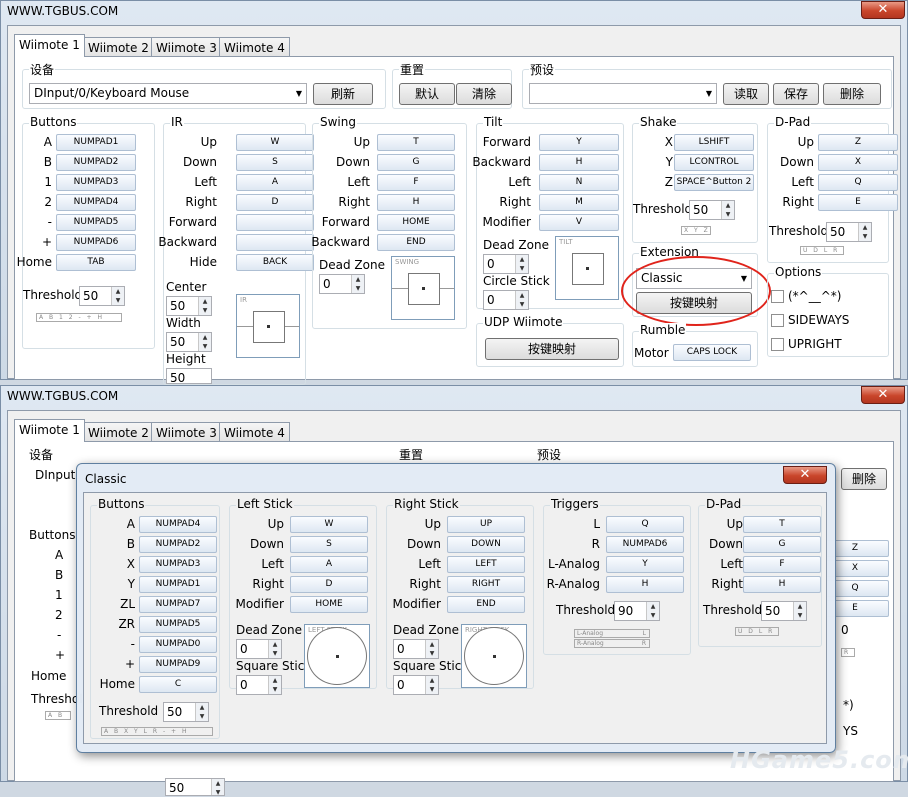 The image size is (908, 797). Describe the element at coordinates (712, 352) in the screenshot. I see `motor-key-button: CAPS LOCK` at that location.